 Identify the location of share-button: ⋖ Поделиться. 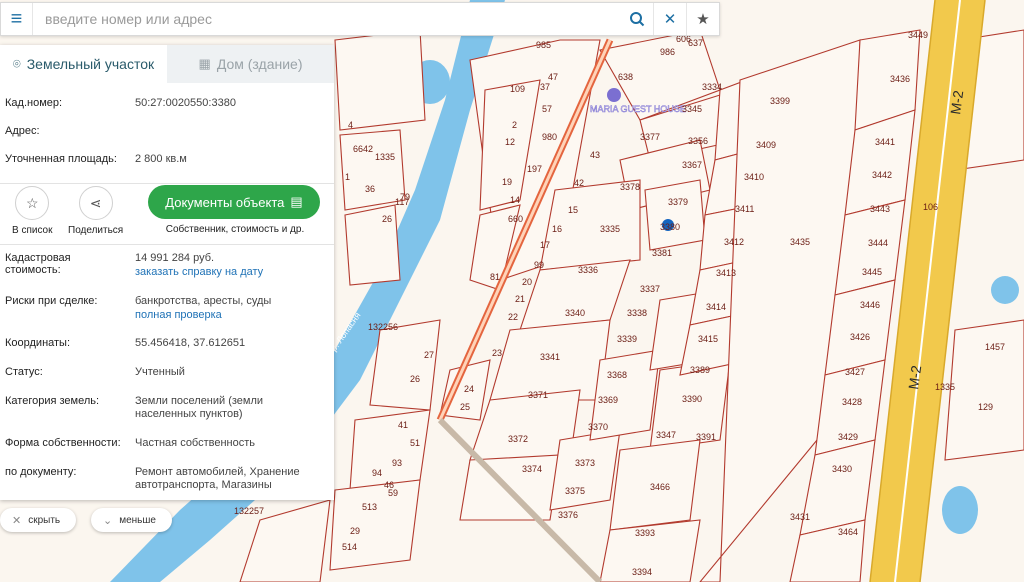
(95, 211).